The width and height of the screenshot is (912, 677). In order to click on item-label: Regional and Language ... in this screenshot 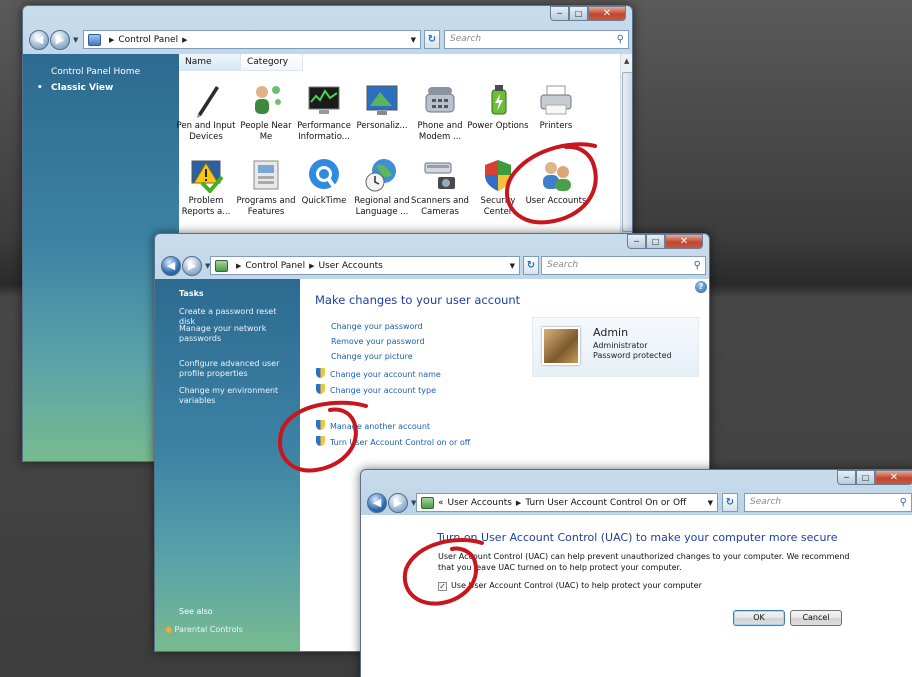, I will do `click(382, 206)`.